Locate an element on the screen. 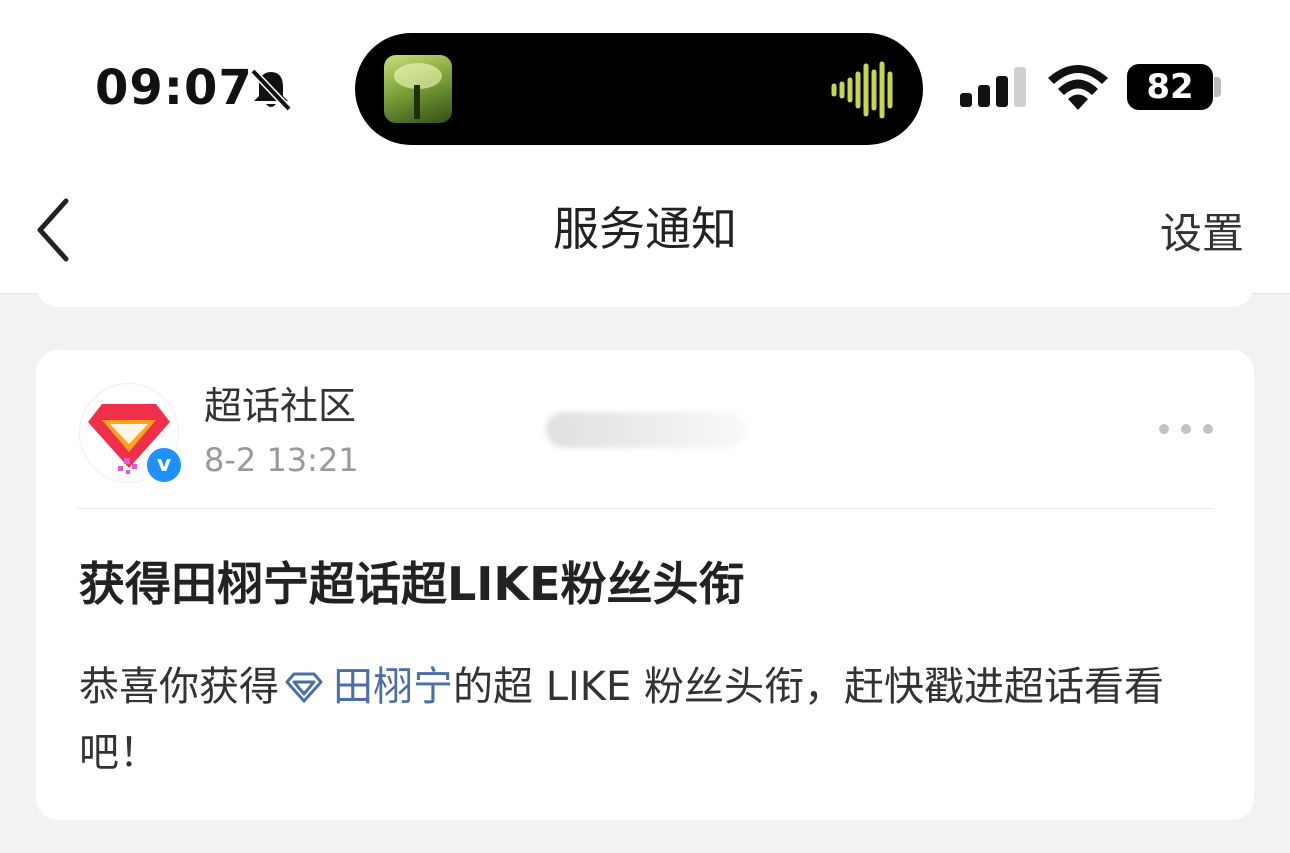 The height and width of the screenshot is (853, 1290). sender-name: 超话社区 is located at coordinates (280, 406).